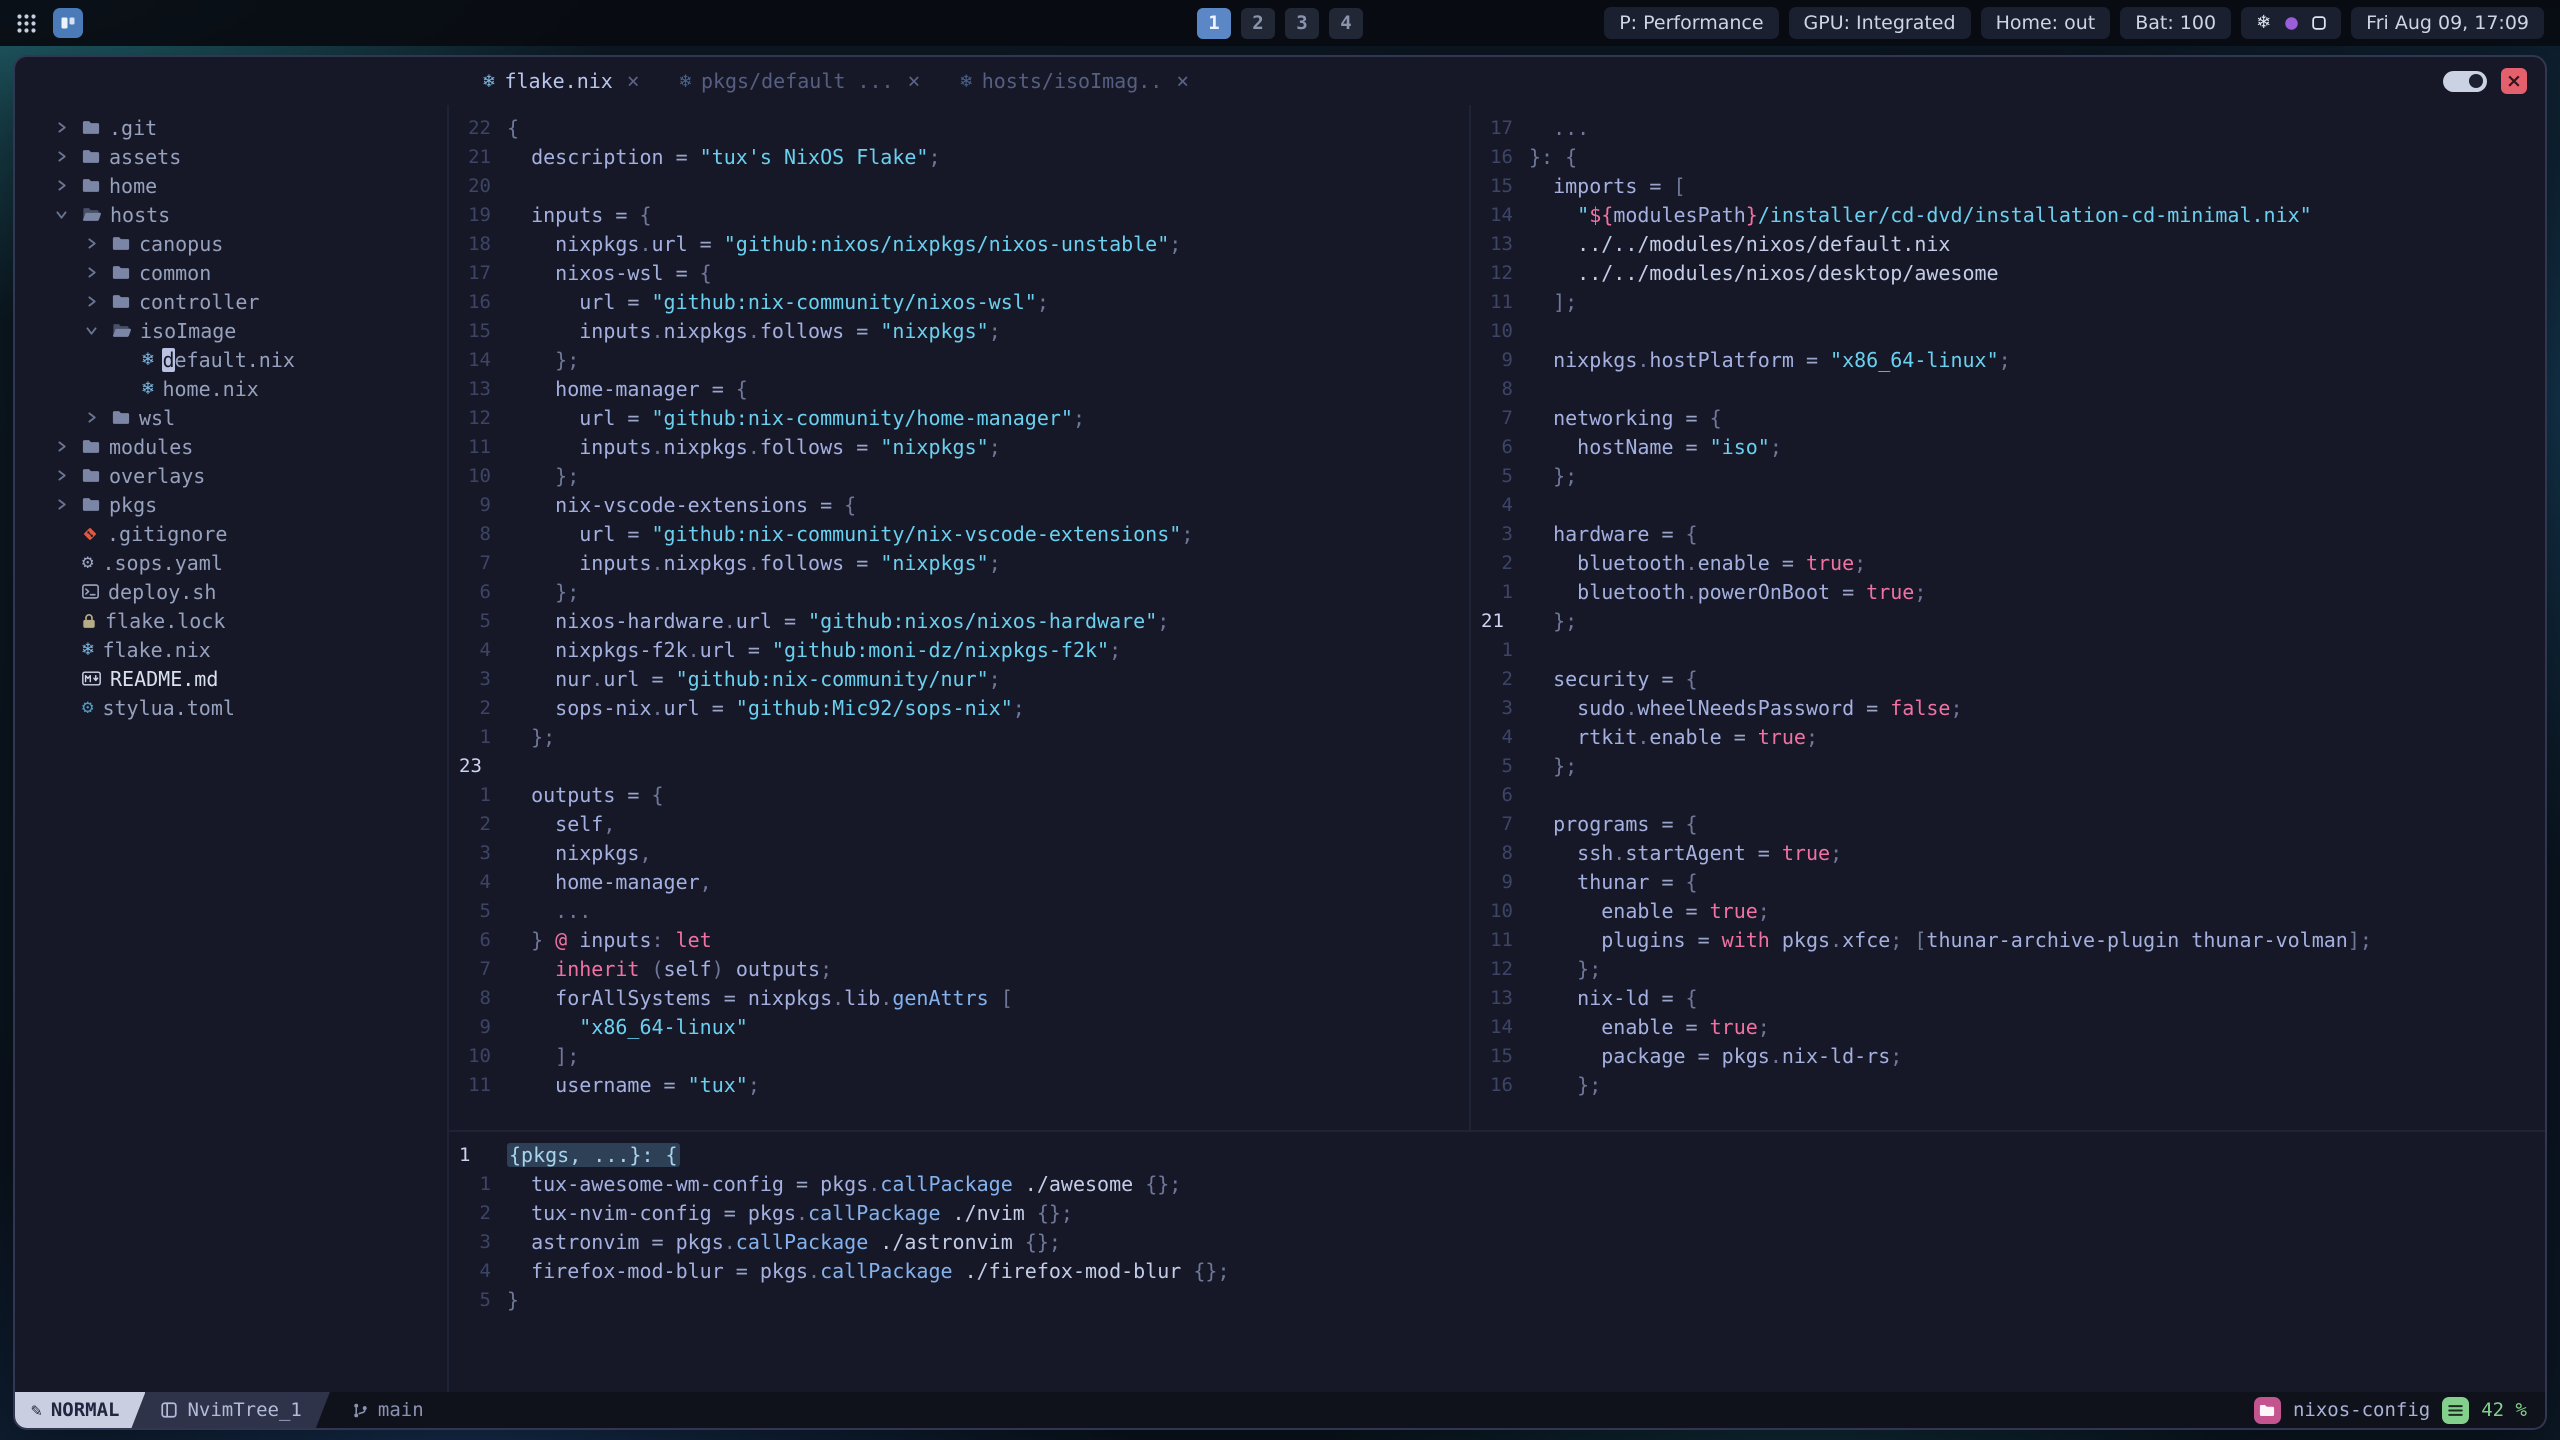 Image resolution: width=2560 pixels, height=1440 pixels. I want to click on code-line: 1, so click(2008, 649).